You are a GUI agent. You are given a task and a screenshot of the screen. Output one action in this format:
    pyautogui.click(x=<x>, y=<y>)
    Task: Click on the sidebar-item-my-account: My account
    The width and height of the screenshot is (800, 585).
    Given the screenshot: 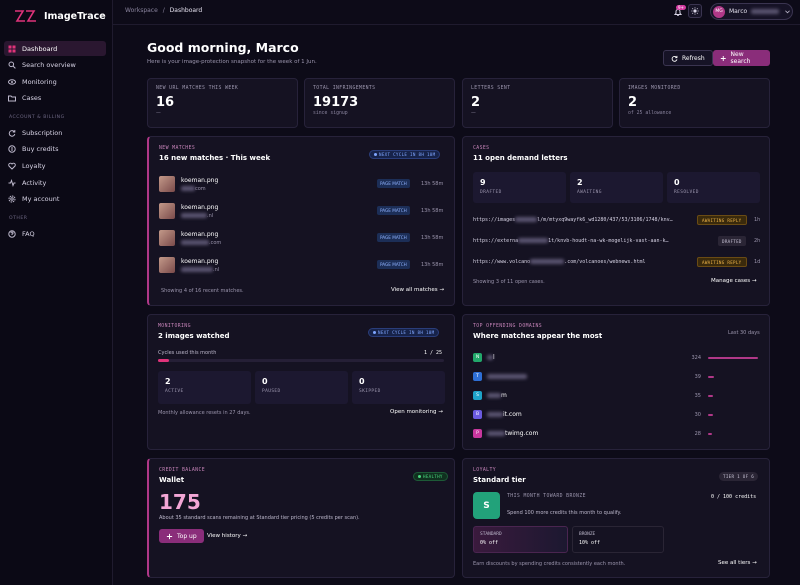 What is the action you would take?
    pyautogui.click(x=55, y=198)
    